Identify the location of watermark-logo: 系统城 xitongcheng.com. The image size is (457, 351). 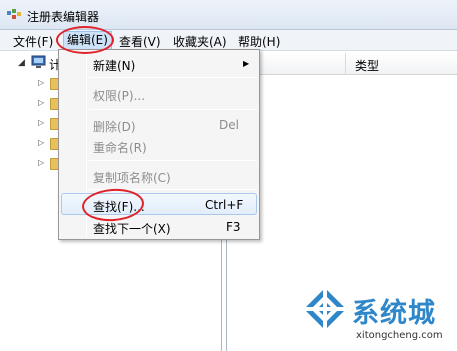
(379, 318).